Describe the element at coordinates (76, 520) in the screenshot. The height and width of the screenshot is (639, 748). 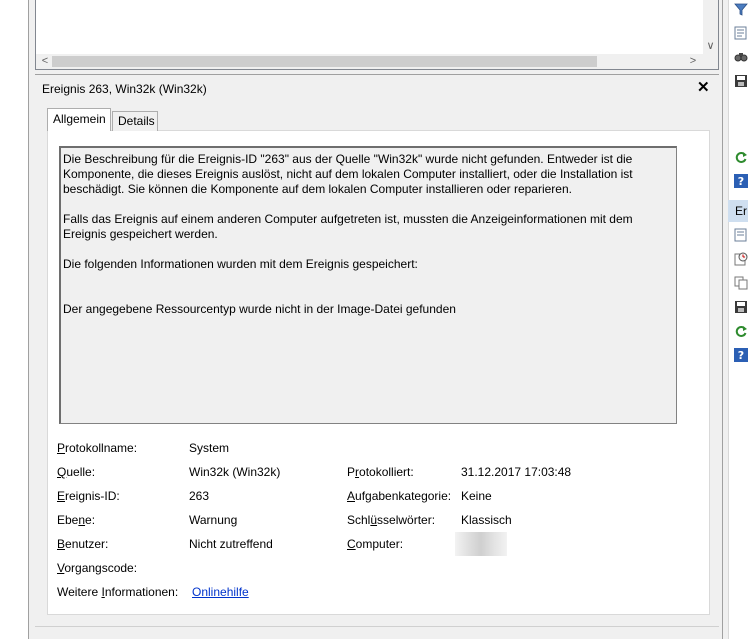
I see `label-ebene: Ebene:` at that location.